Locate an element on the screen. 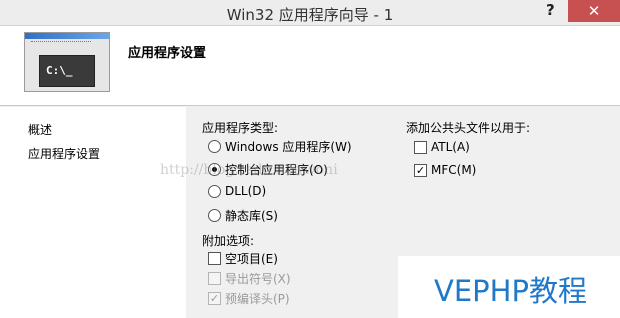 This screenshot has height=318, width=620. checkbox-mfc: ✓ MFC(M) is located at coordinates (445, 170).